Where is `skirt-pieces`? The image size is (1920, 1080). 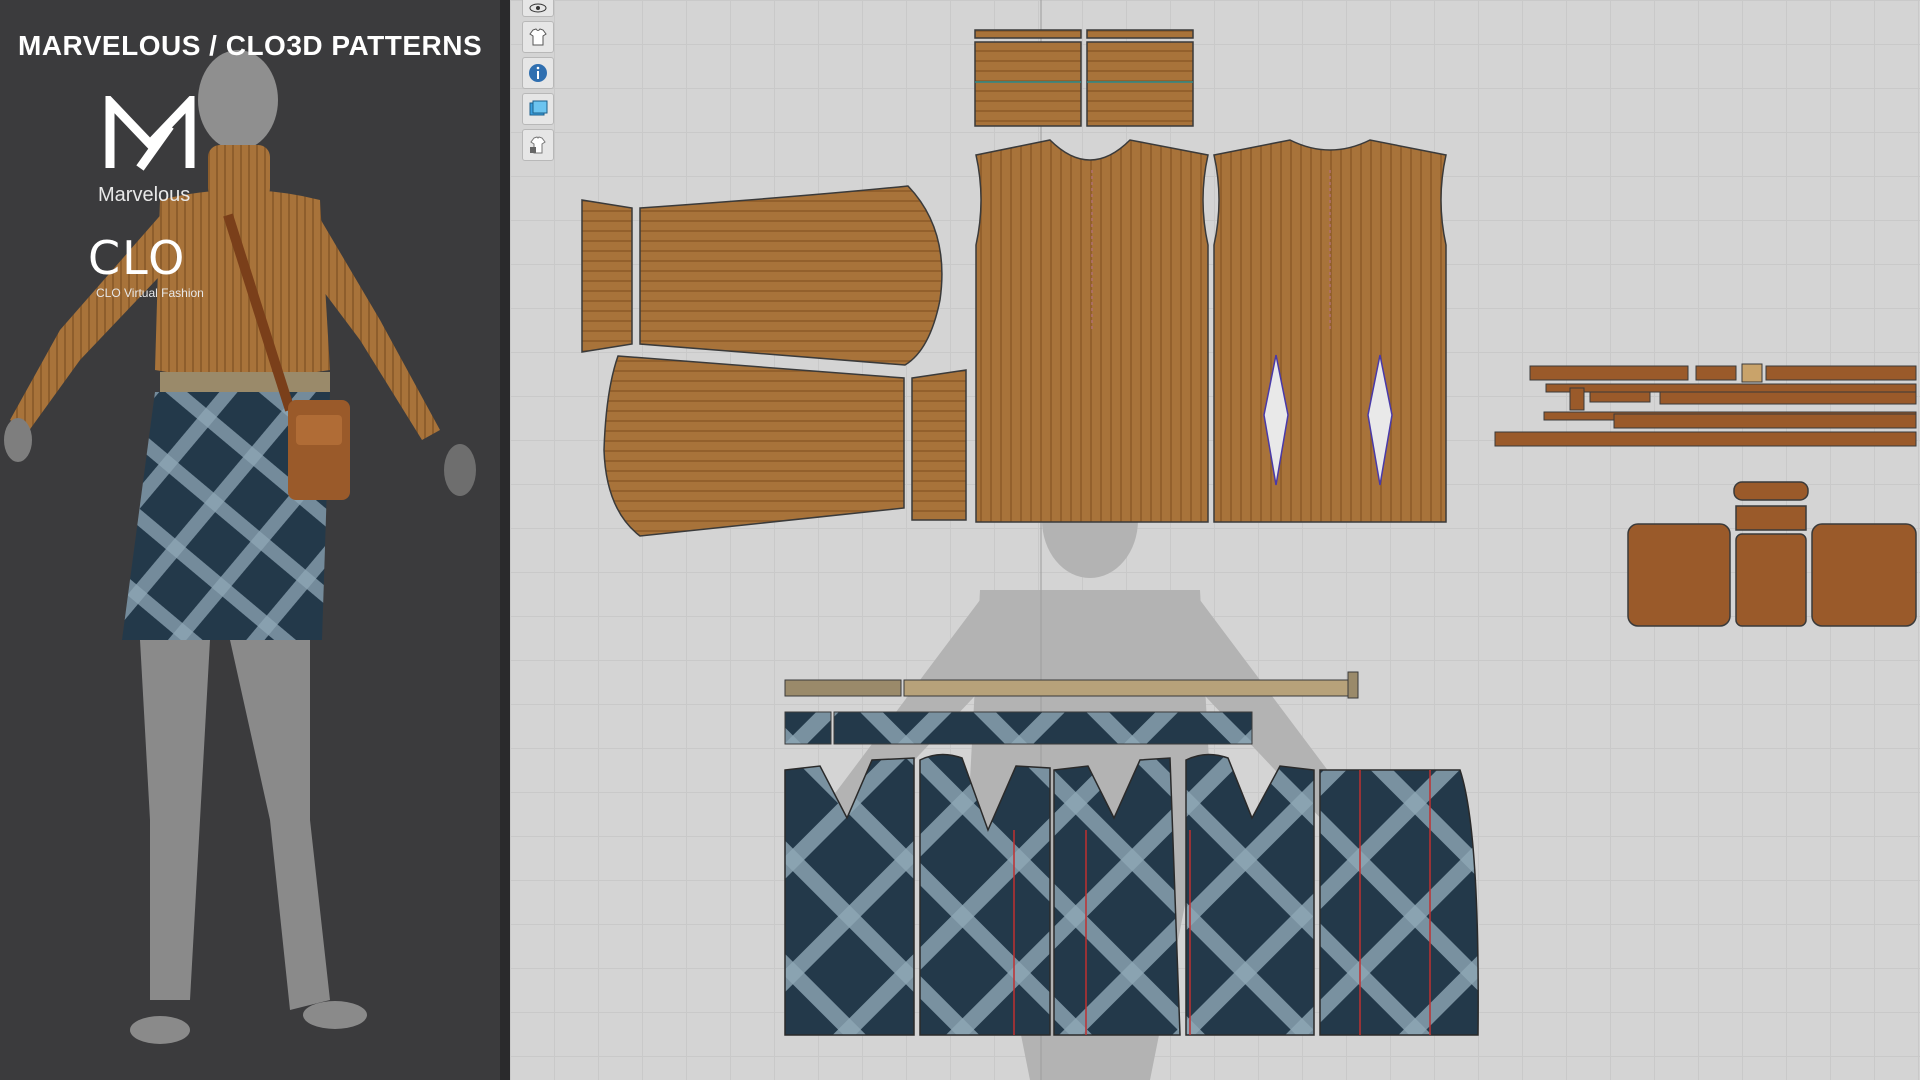
skirt-pieces is located at coordinates (1131, 894).